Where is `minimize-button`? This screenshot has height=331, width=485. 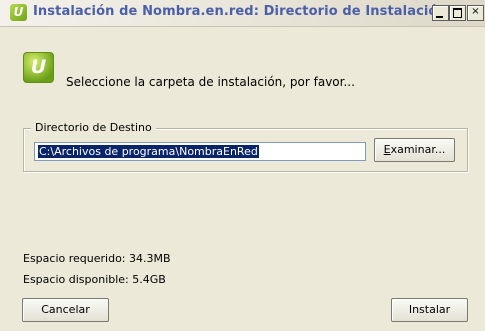 minimize-button is located at coordinates (440, 13).